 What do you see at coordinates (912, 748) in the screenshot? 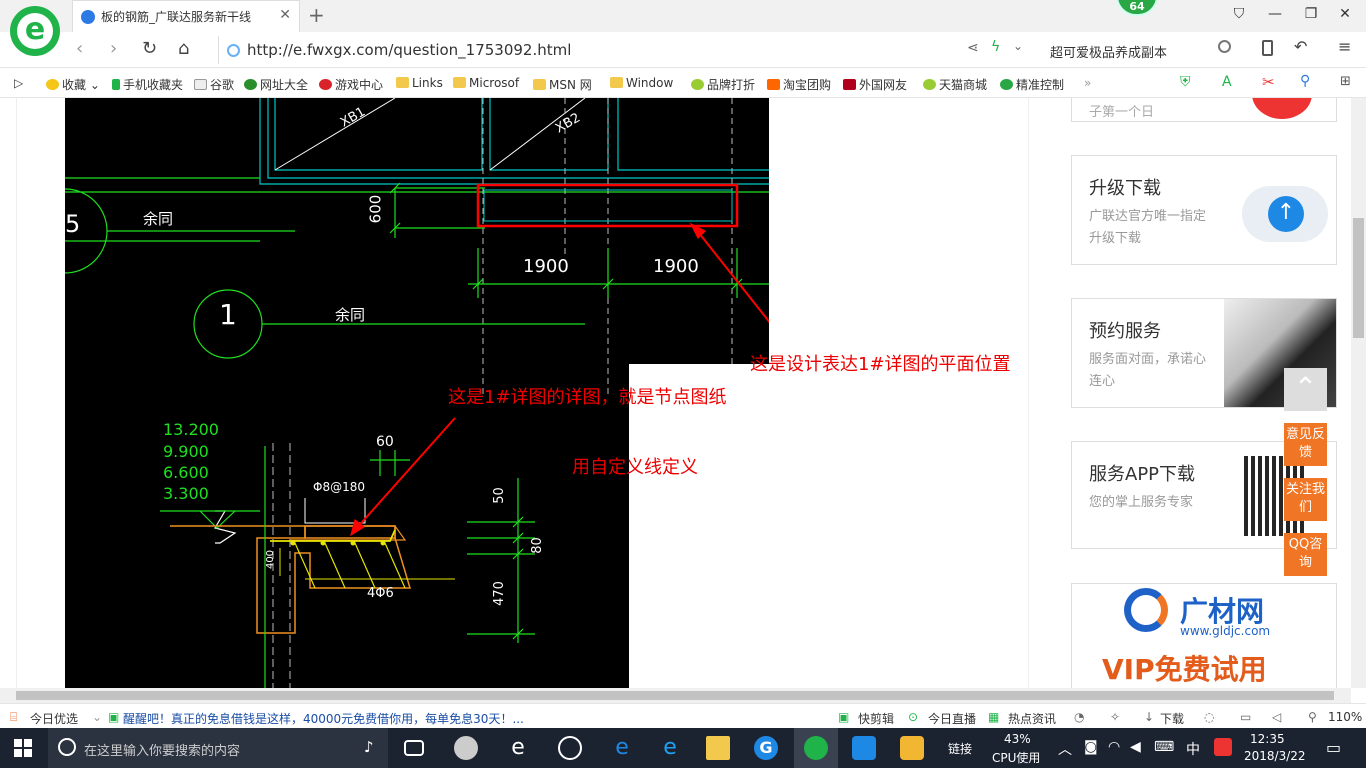
I see `notes-icon` at bounding box center [912, 748].